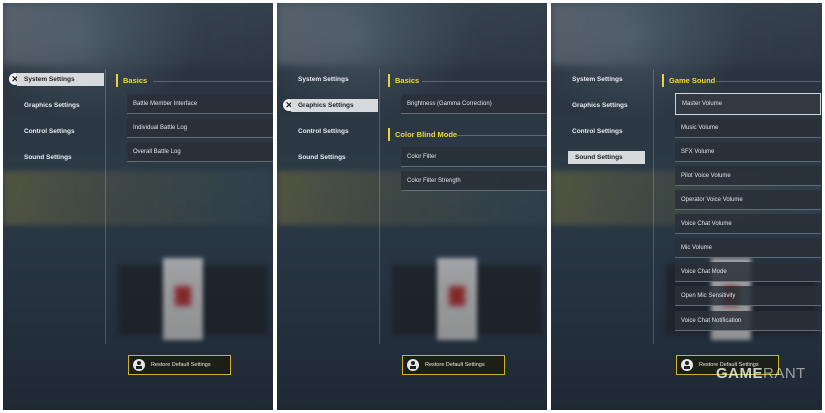 This screenshot has width=825, height=413. What do you see at coordinates (138, 198) in the screenshot?
I see `blurred-background-band` at bounding box center [138, 198].